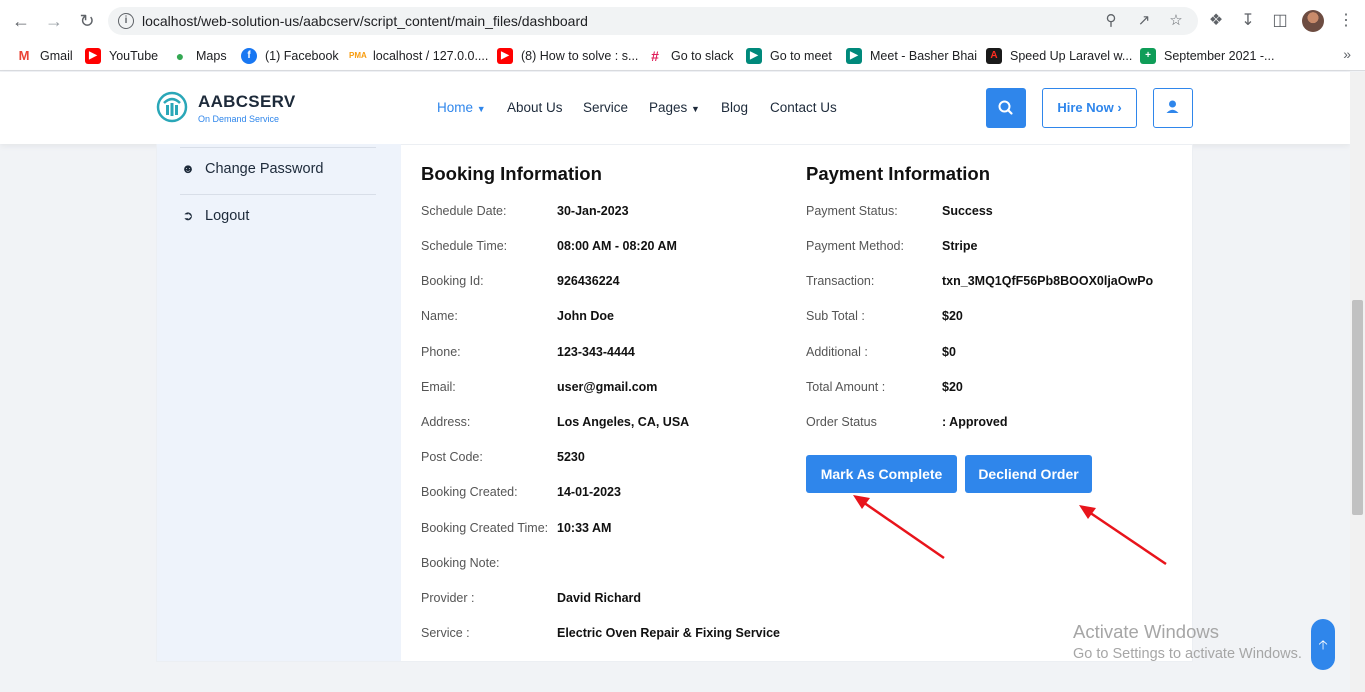 The height and width of the screenshot is (692, 1365). Describe the element at coordinates (452, 281) in the screenshot. I see `booking-label: Booking Id:` at that location.